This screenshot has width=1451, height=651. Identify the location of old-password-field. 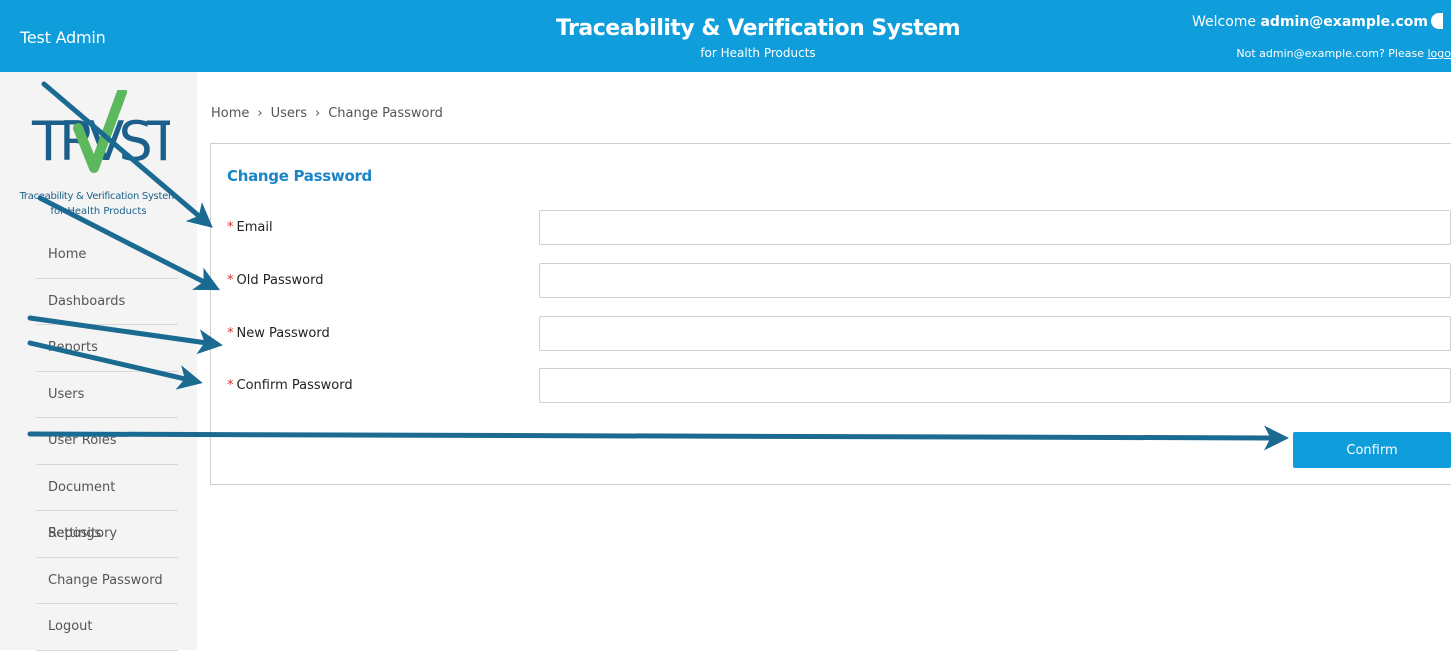
(995, 280).